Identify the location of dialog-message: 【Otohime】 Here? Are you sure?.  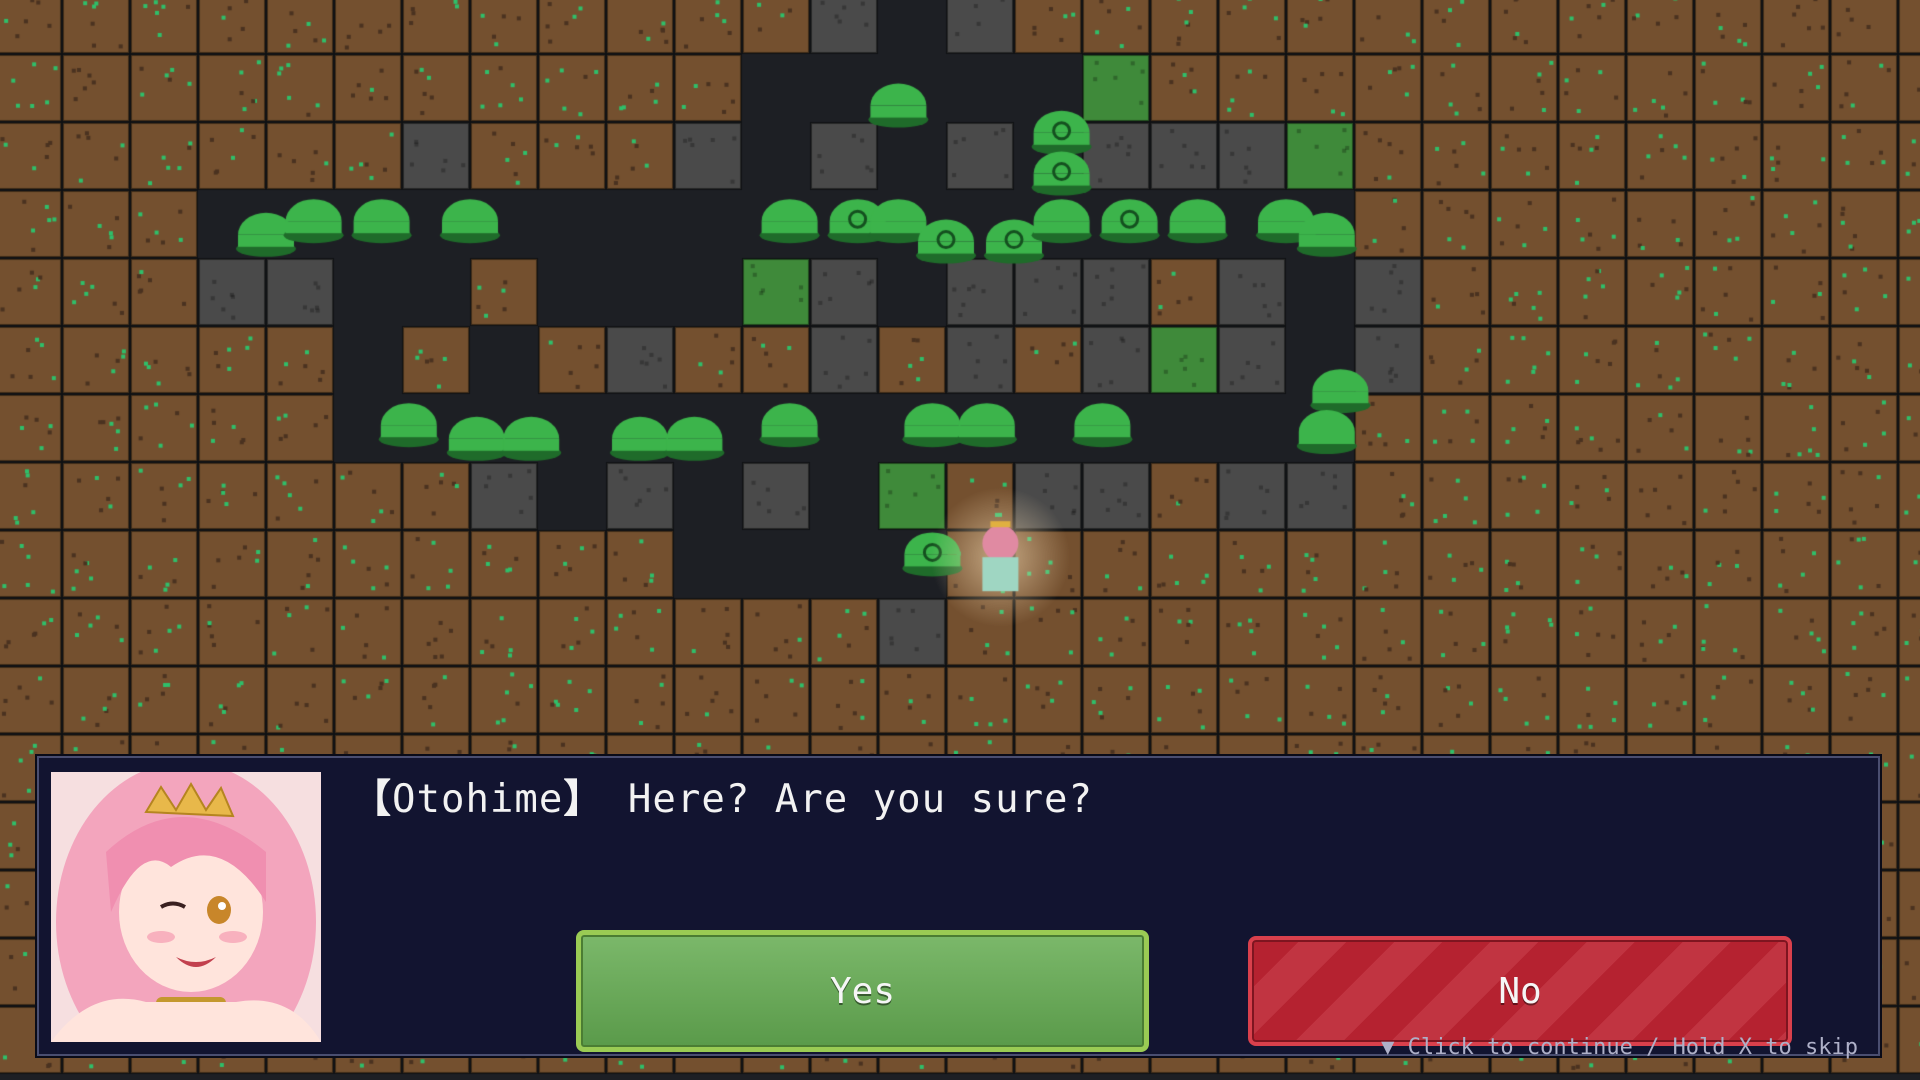
(722, 796).